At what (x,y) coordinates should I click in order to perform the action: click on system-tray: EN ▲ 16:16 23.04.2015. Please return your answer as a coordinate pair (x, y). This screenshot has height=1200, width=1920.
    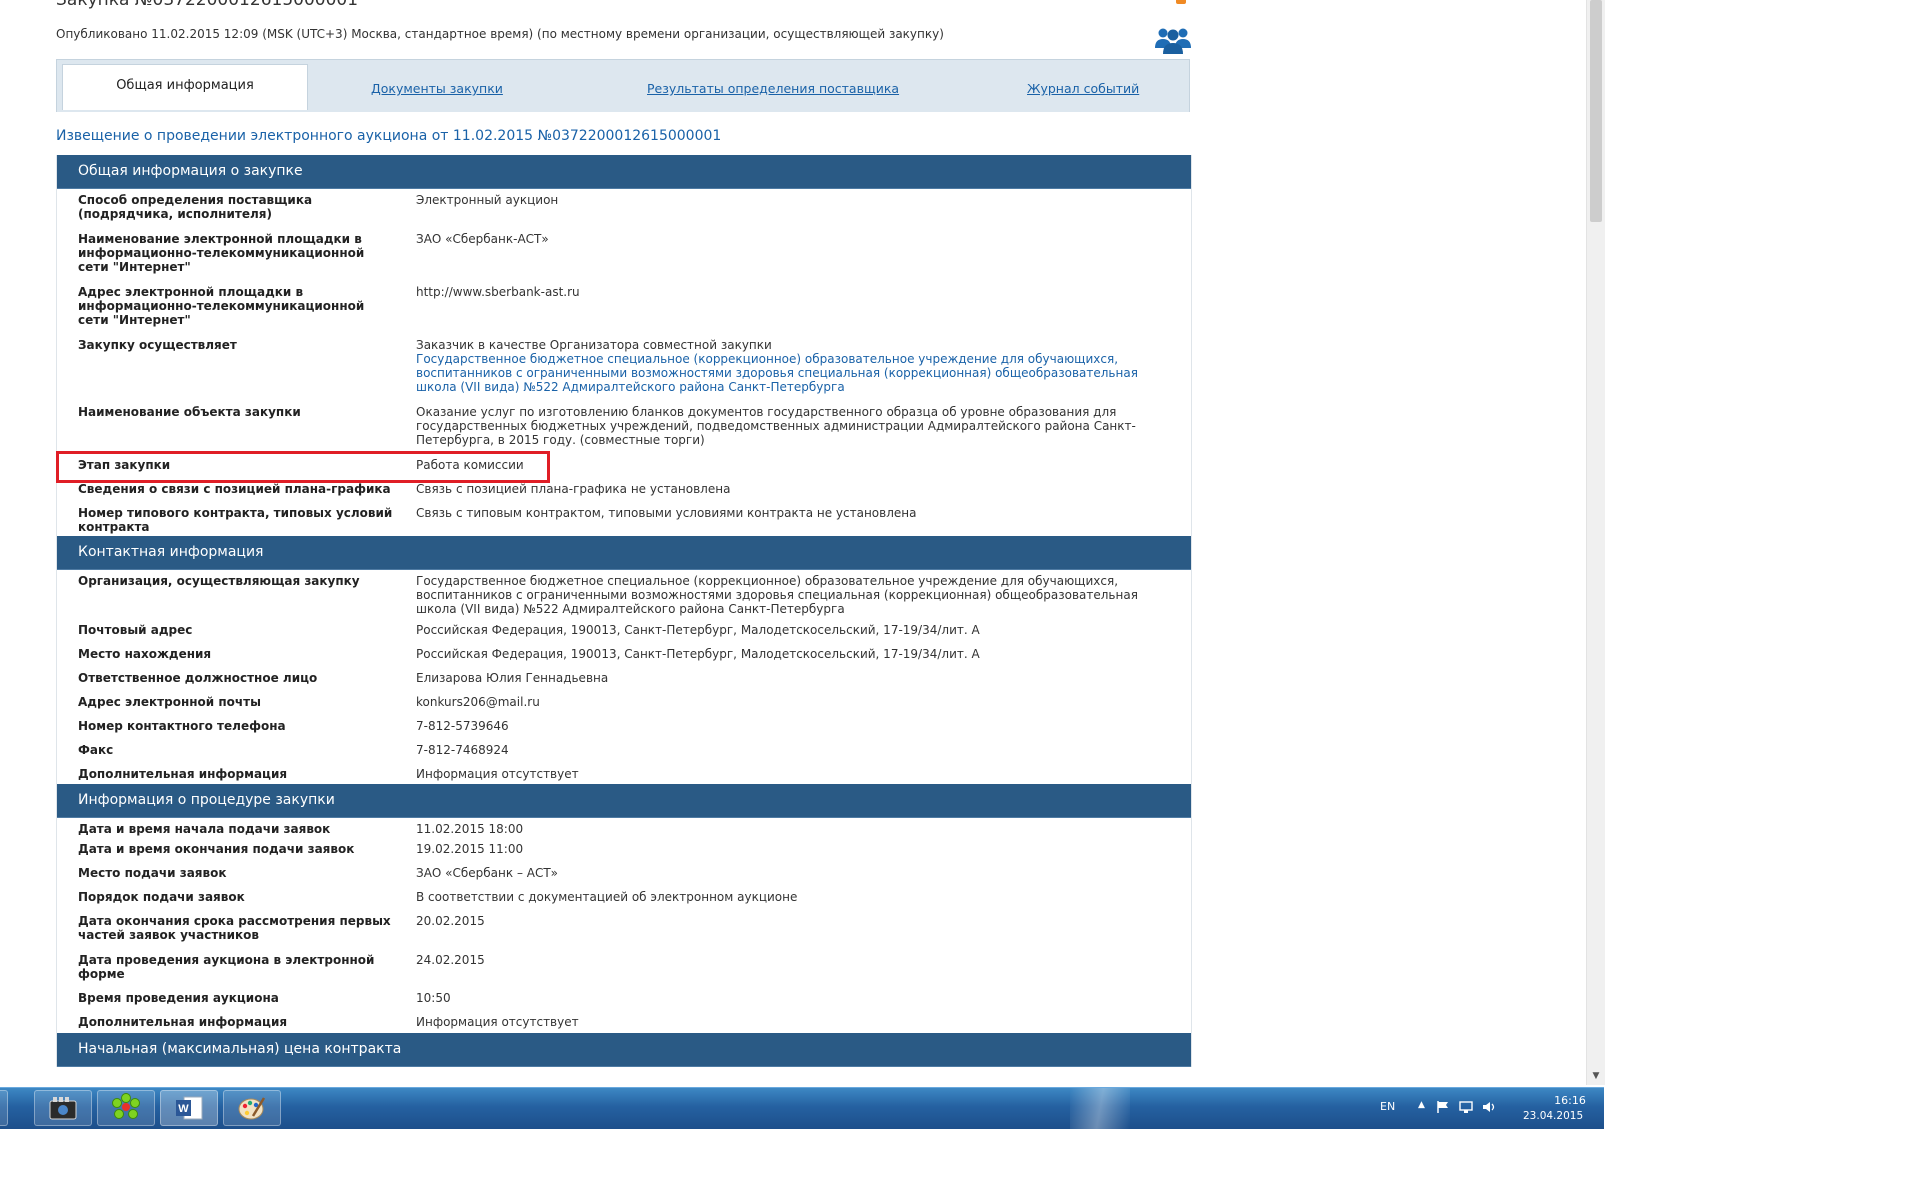
    Looking at the image, I should click on (1492, 1108).